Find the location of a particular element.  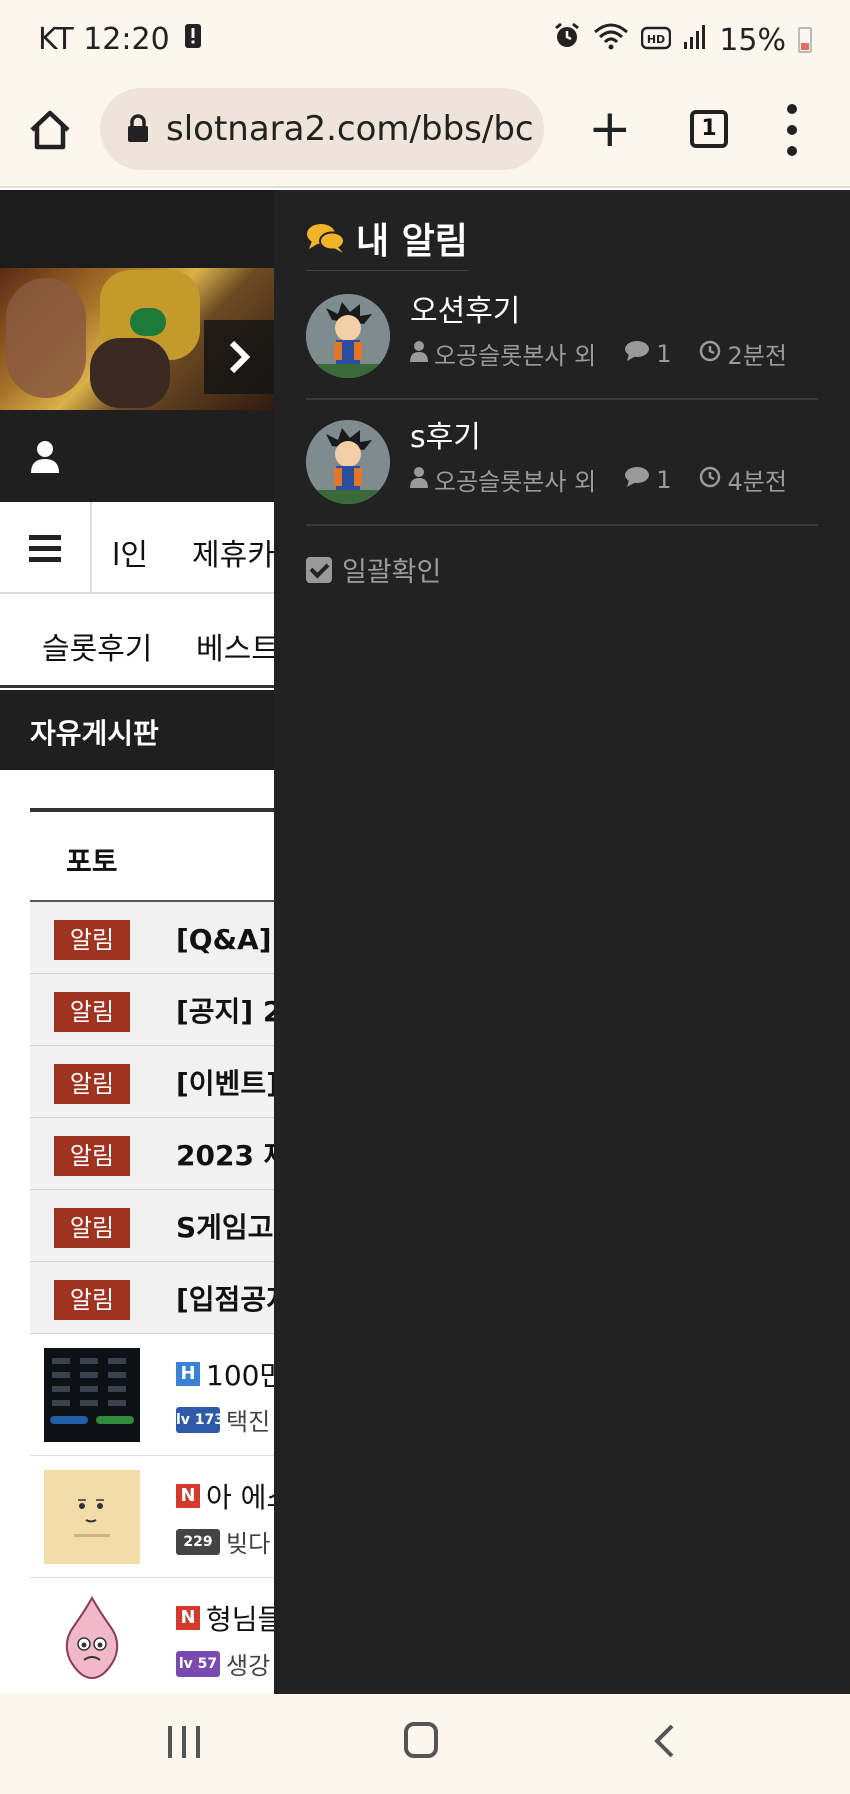

wifi-icon is located at coordinates (611, 40).